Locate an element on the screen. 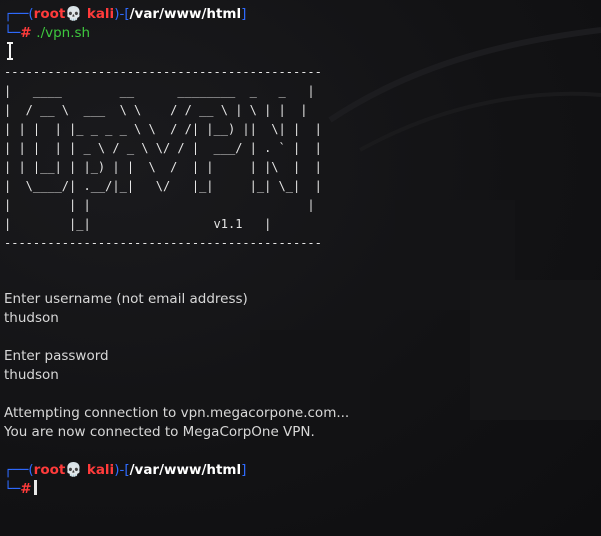 This screenshot has width=601, height=536. terminal-cursor is located at coordinates (35, 487).